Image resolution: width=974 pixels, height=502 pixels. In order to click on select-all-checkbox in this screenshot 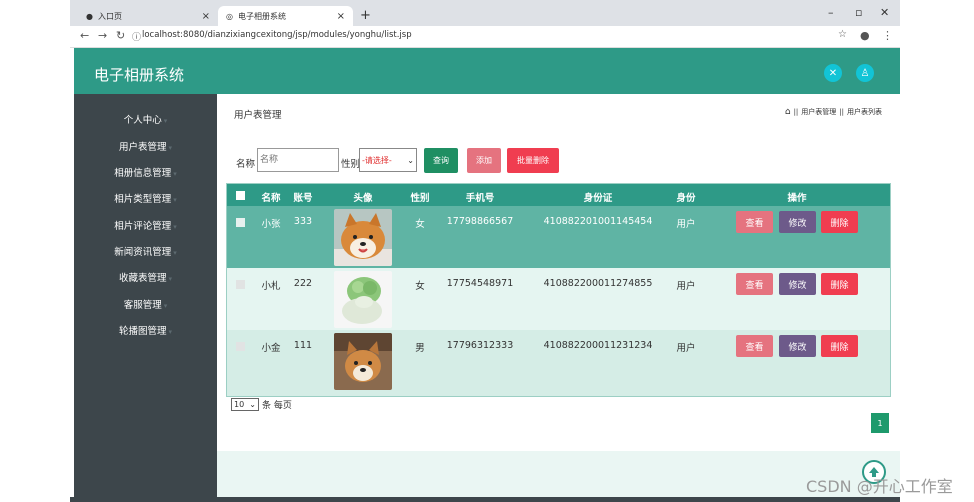, I will do `click(240, 195)`.